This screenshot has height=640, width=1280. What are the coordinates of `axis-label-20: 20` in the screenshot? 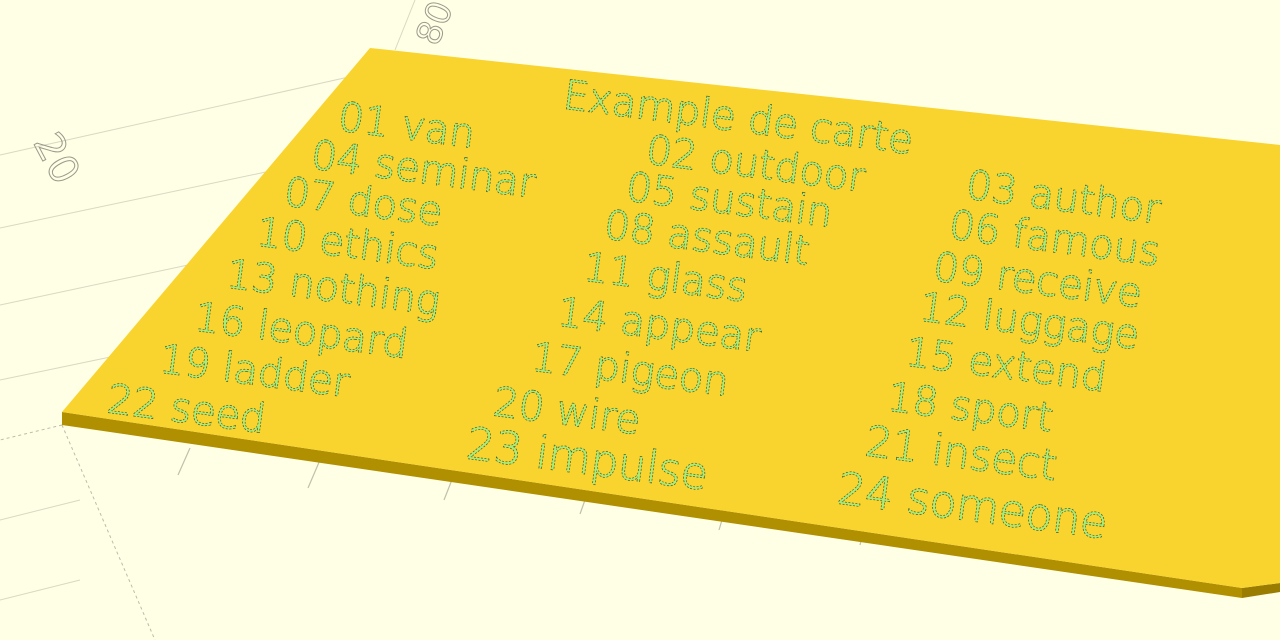 It's located at (56, 158).